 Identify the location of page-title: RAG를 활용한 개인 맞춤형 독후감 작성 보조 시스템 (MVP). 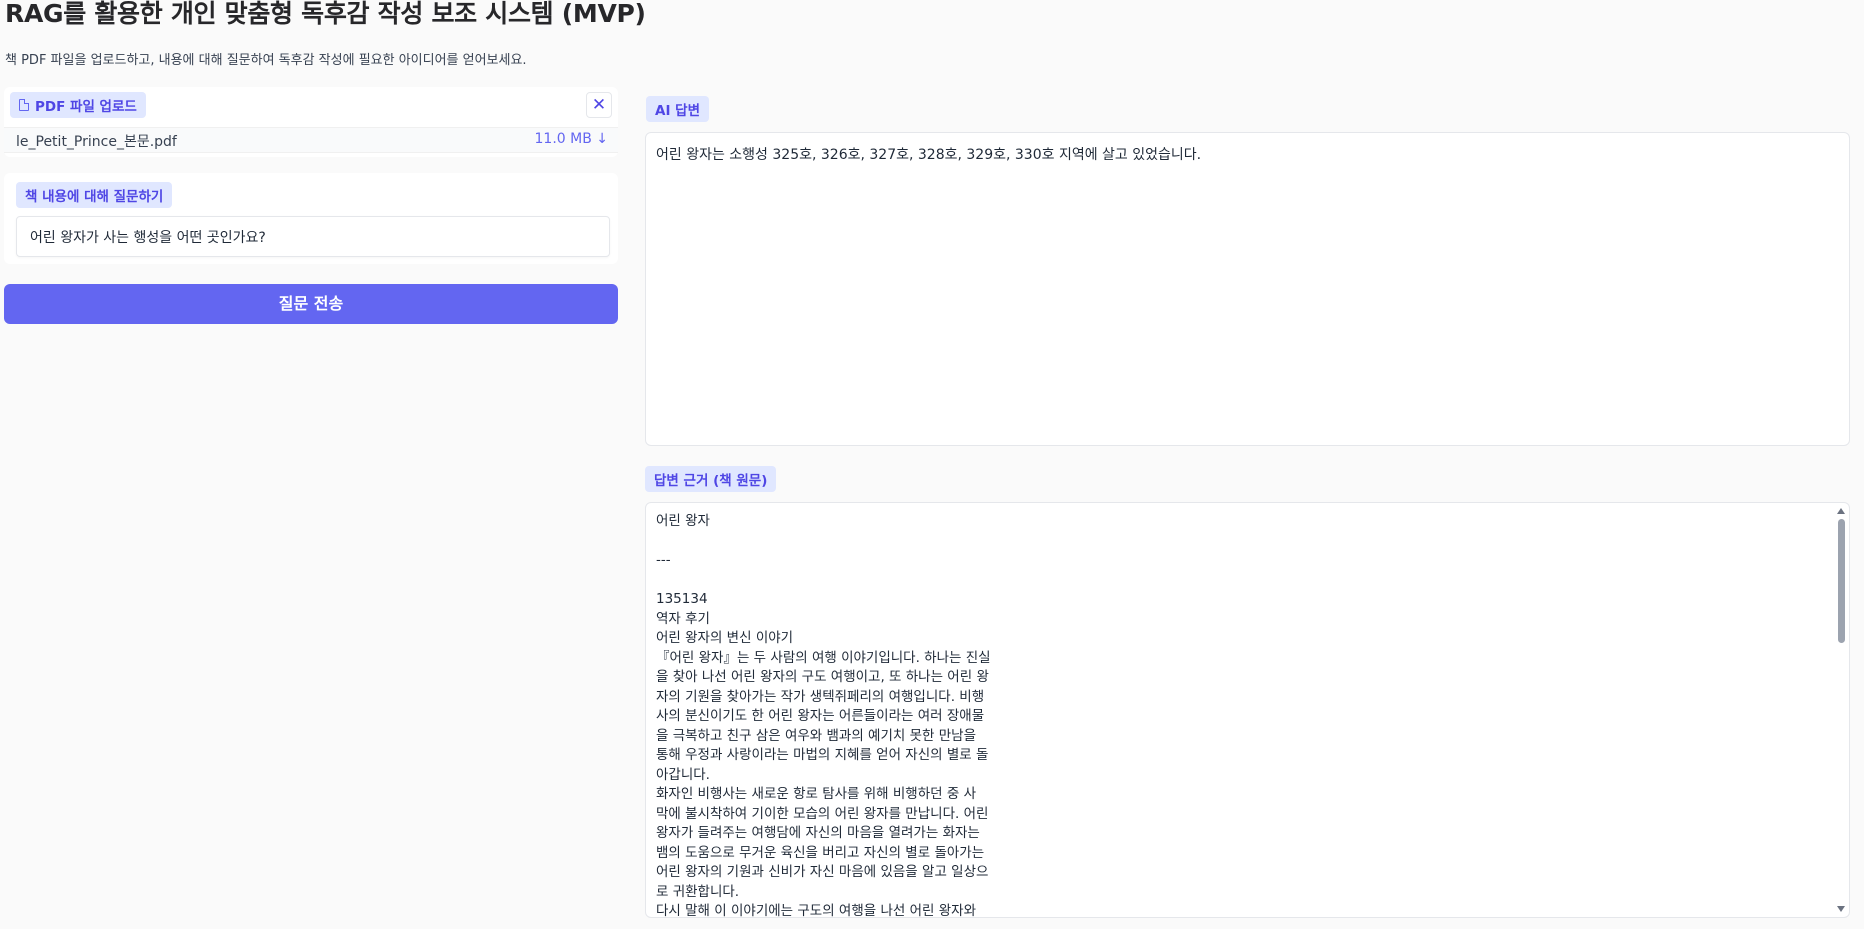
(325, 14).